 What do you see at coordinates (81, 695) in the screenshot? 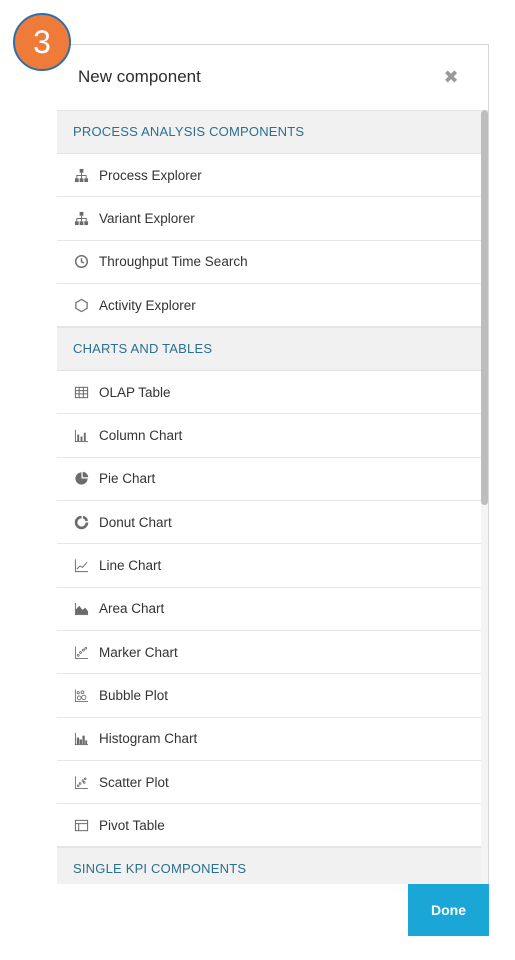
I see `bubble-plot-icon` at bounding box center [81, 695].